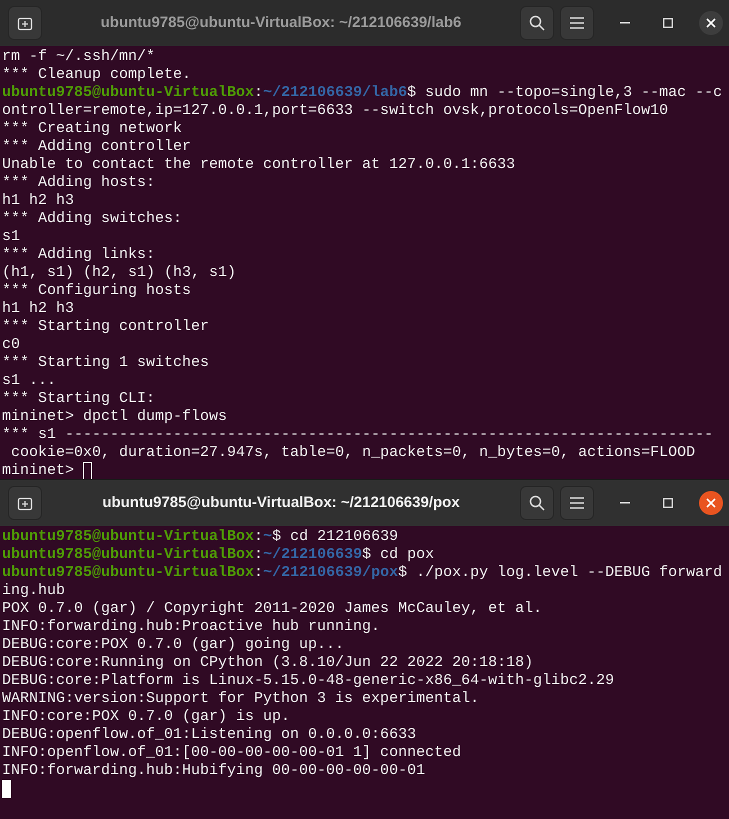 This screenshot has width=729, height=819. I want to click on output-line: INFO:forwarding.hub:Hubifying 00-00-00-00-00-01, so click(214, 771).